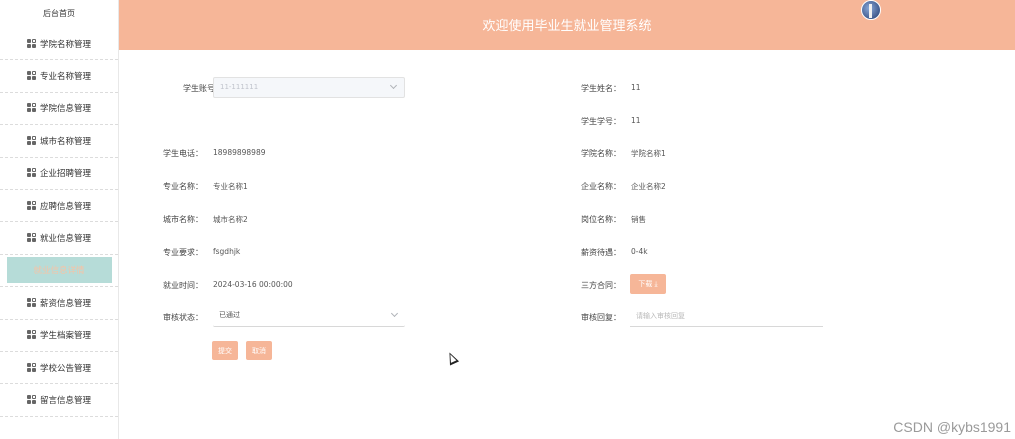 The width and height of the screenshot is (1015, 439). Describe the element at coordinates (65, 400) in the screenshot. I see `sidebar-item-label: 留言信息管理` at that location.